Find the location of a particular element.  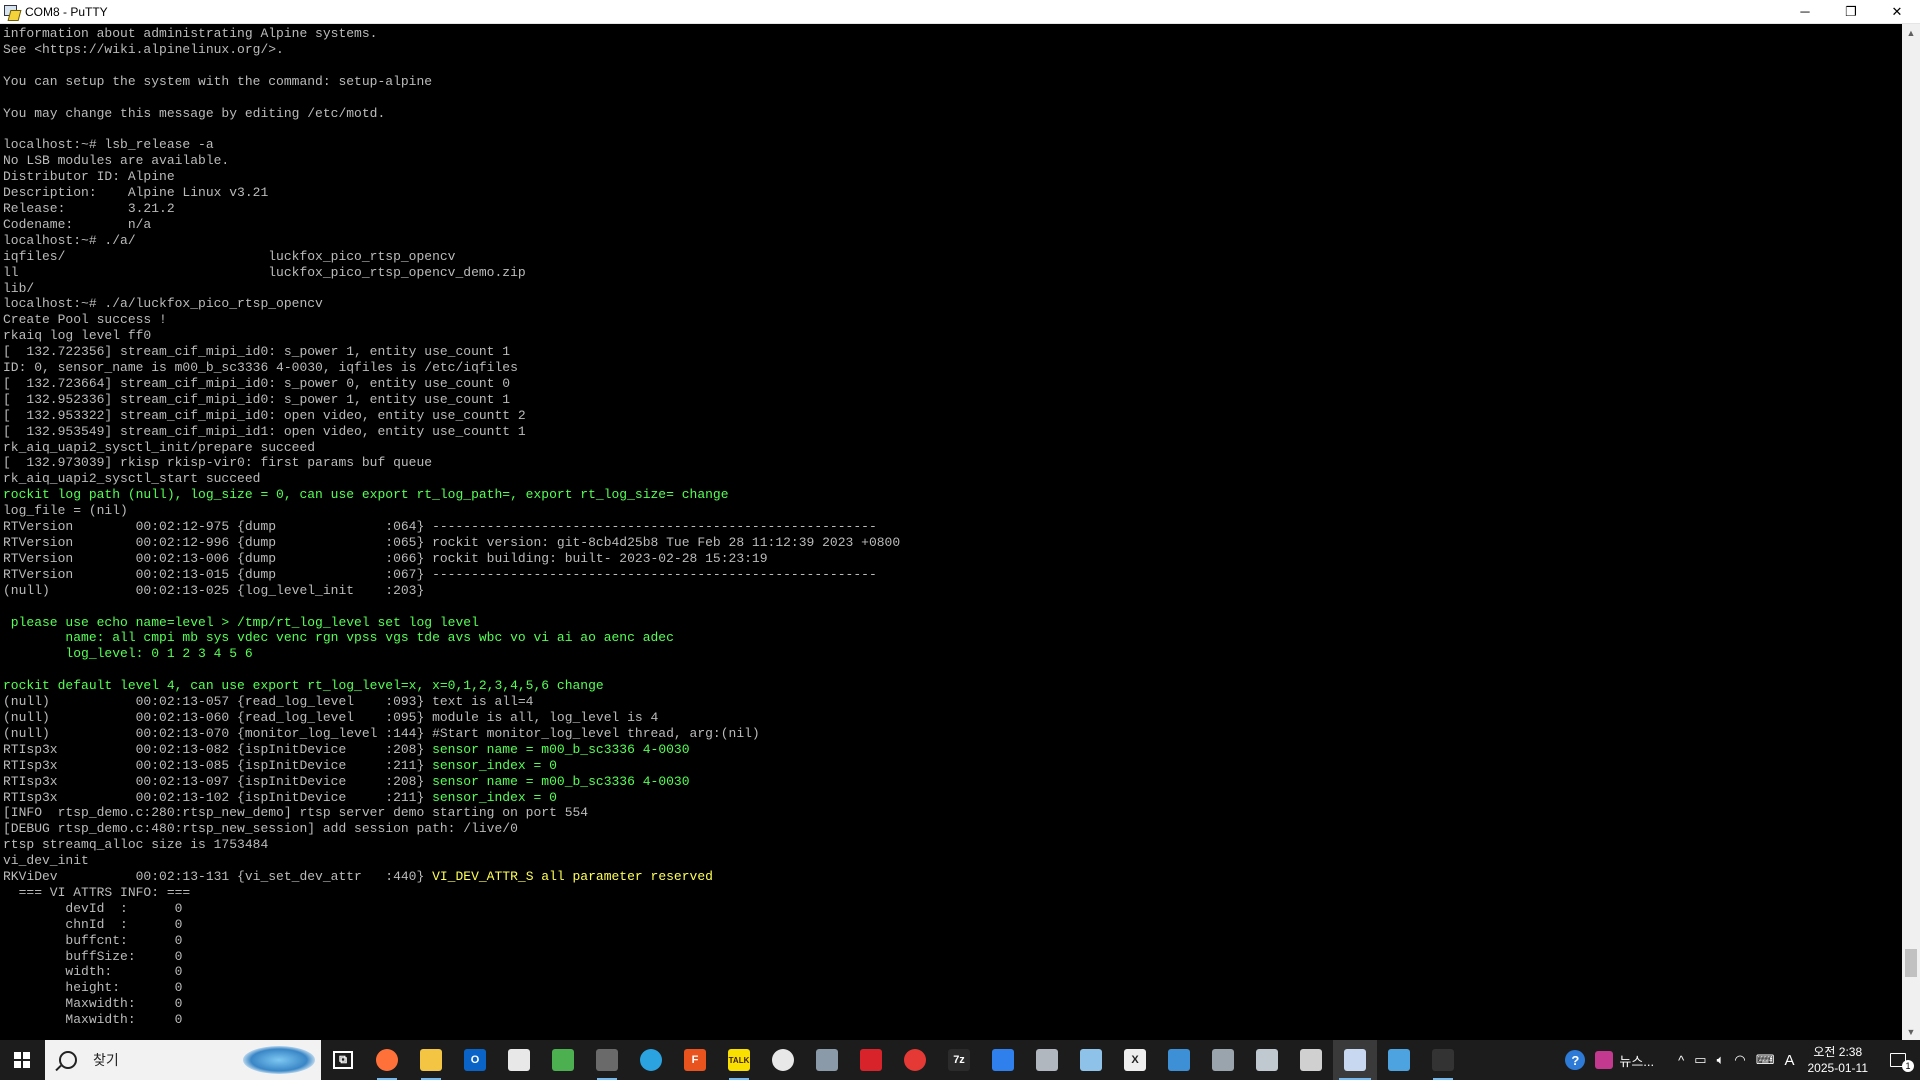

7zip-icon: 7z is located at coordinates (959, 1060).